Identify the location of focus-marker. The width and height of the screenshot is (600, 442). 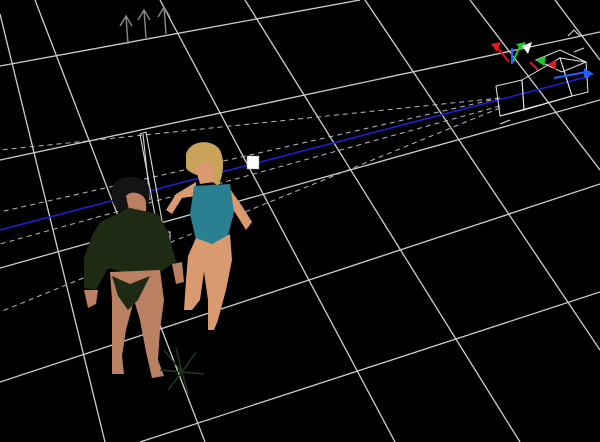
(253, 162).